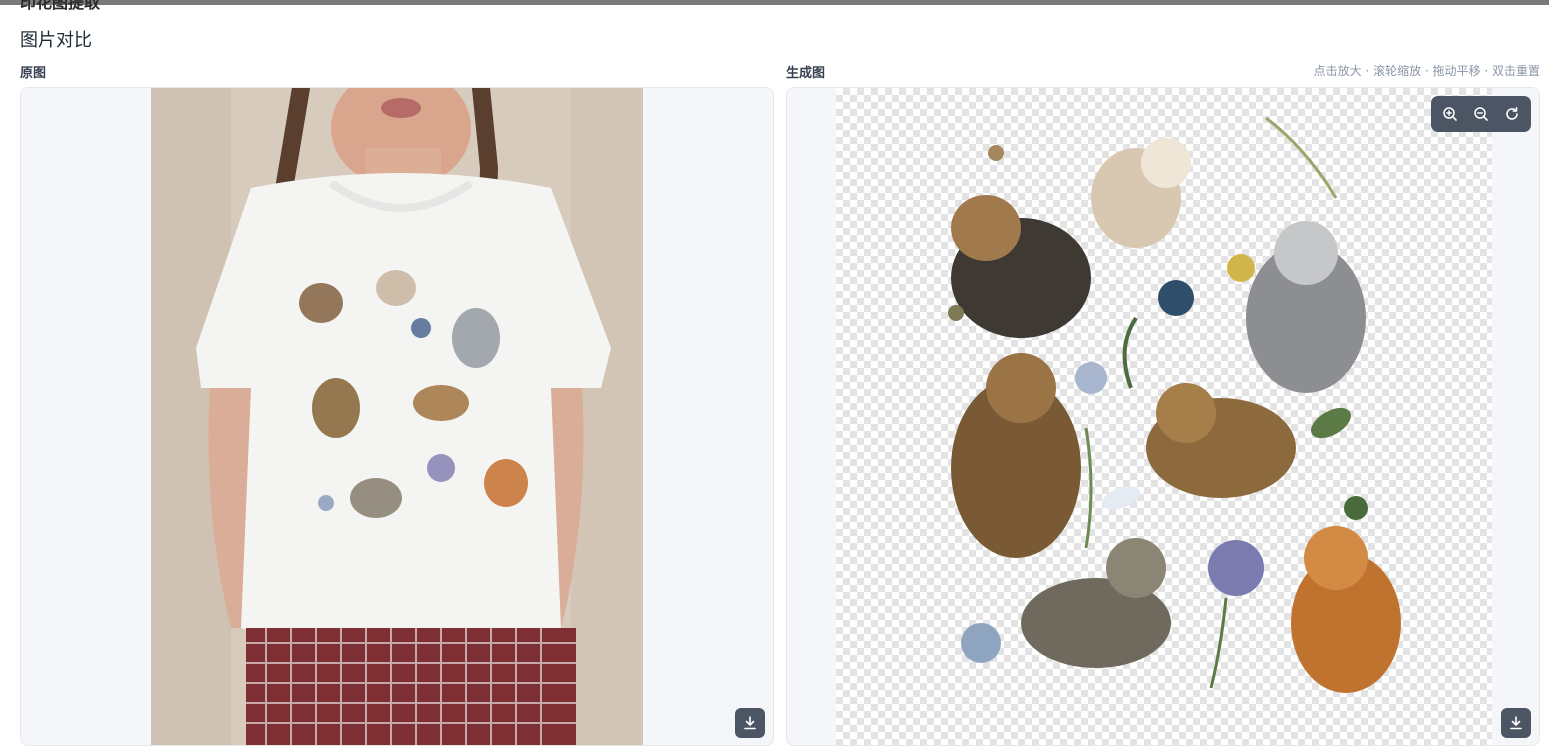 This screenshot has width=1549, height=751. I want to click on zoom-out-icon, so click(1481, 114).